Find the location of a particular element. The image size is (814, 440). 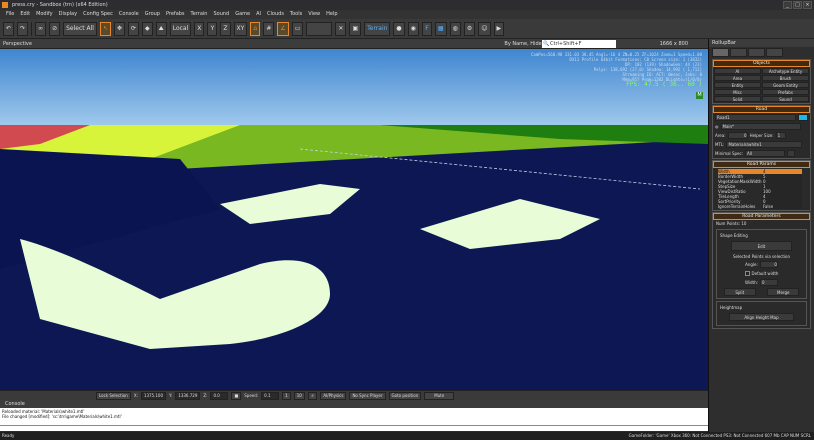

material-icon: ◍ is located at coordinates (455, 28).